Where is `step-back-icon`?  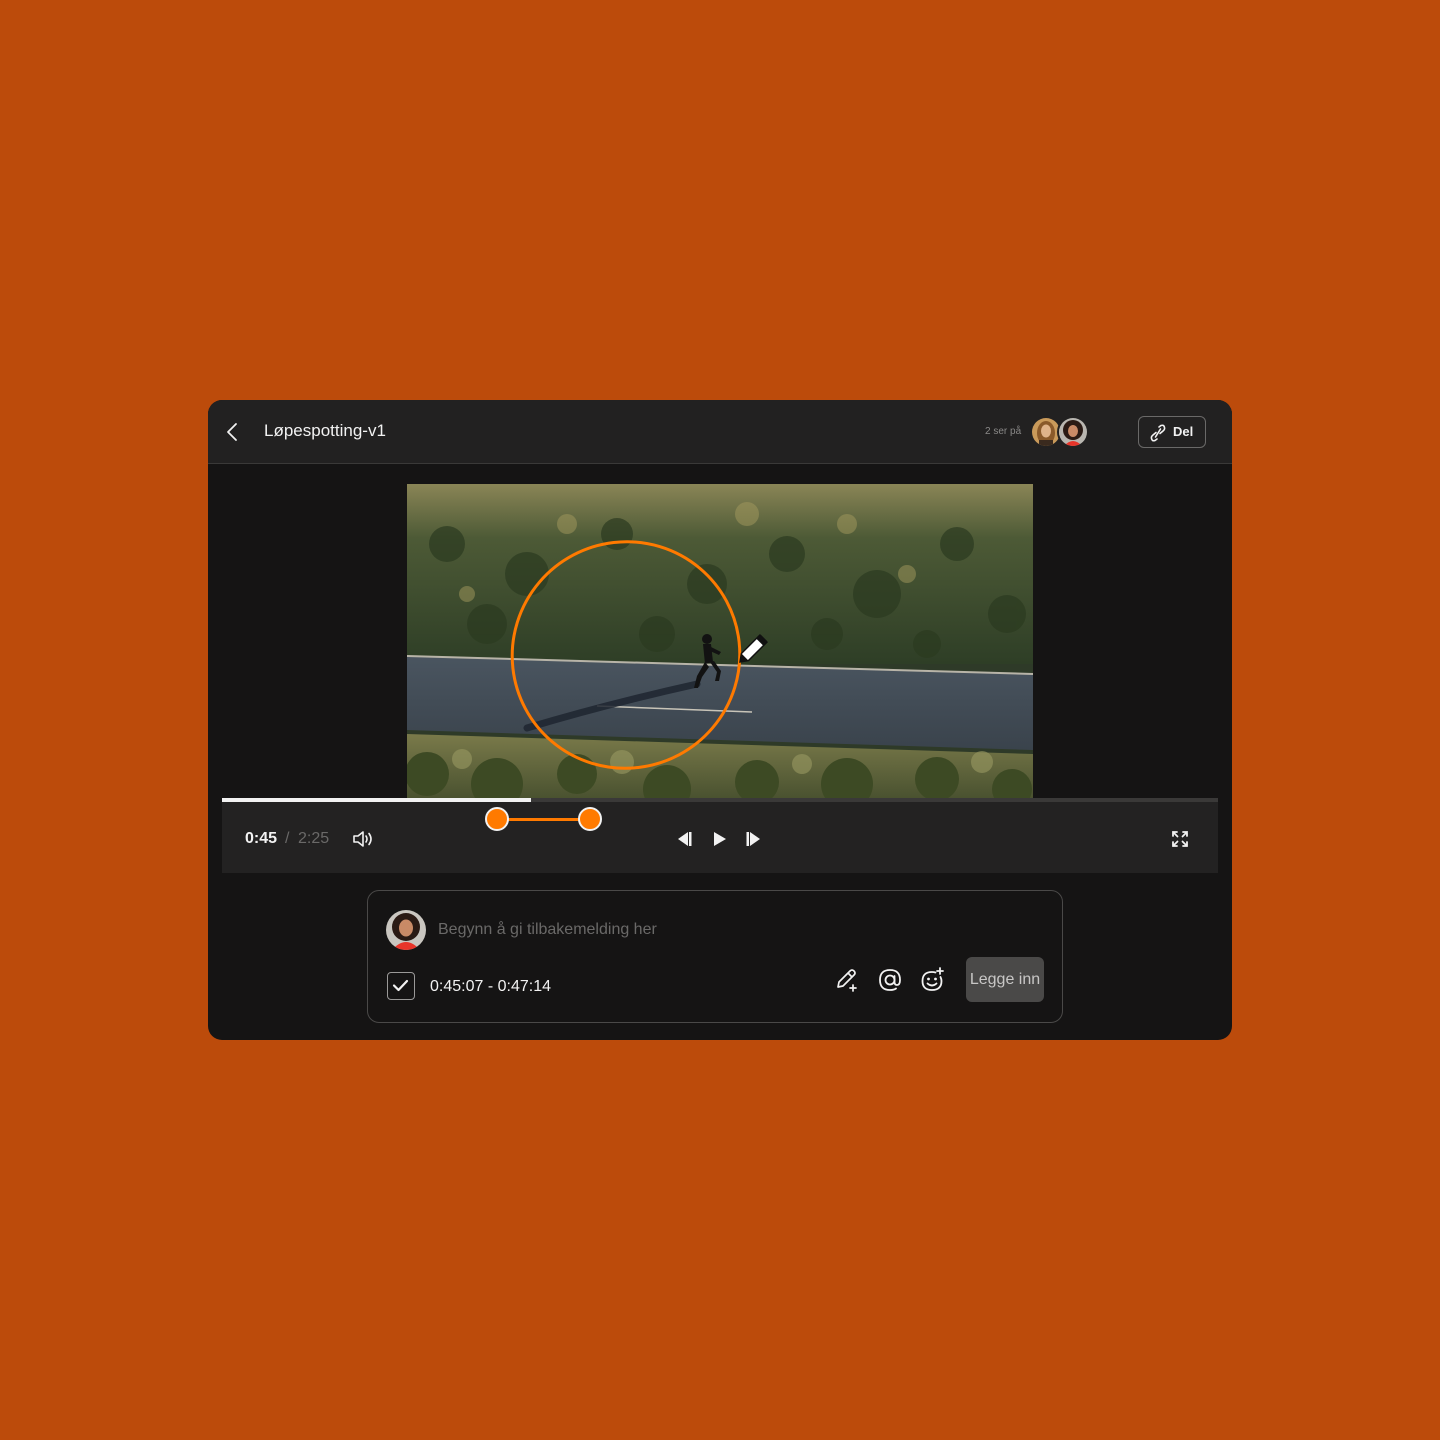
step-back-icon is located at coordinates (684, 839).